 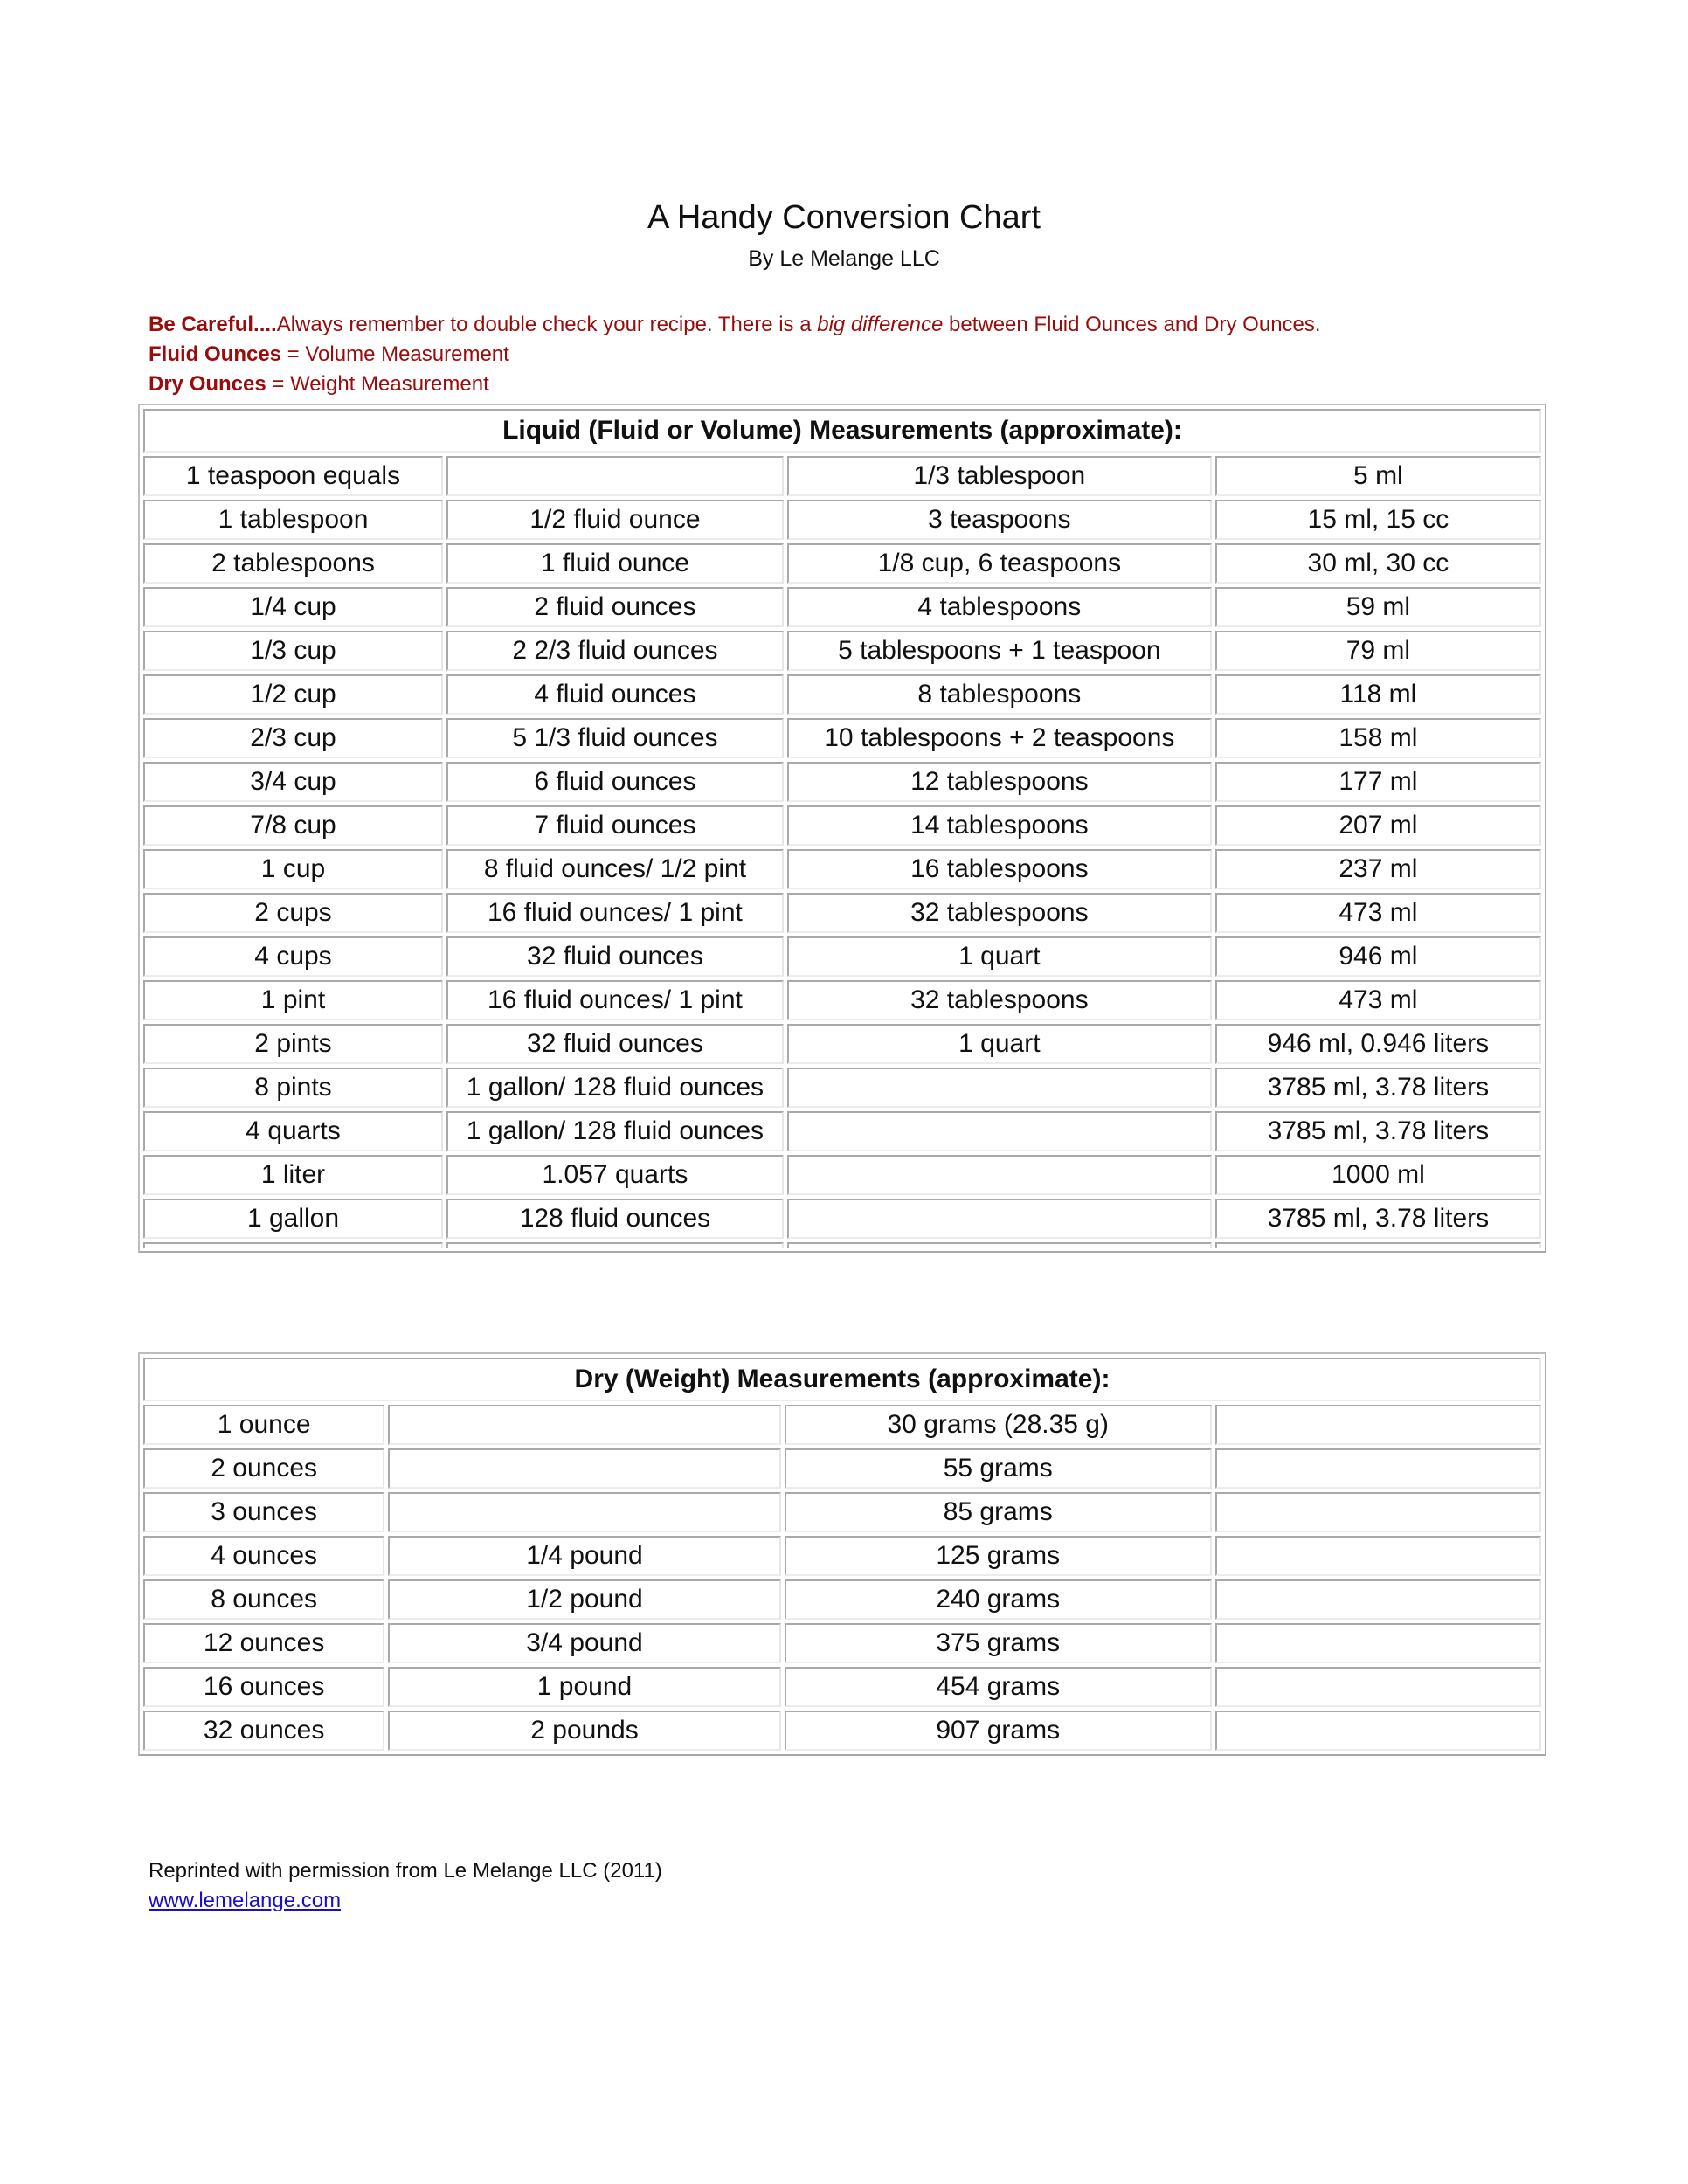 What do you see at coordinates (293, 563) in the screenshot?
I see `table-cell: 2 tablespoons` at bounding box center [293, 563].